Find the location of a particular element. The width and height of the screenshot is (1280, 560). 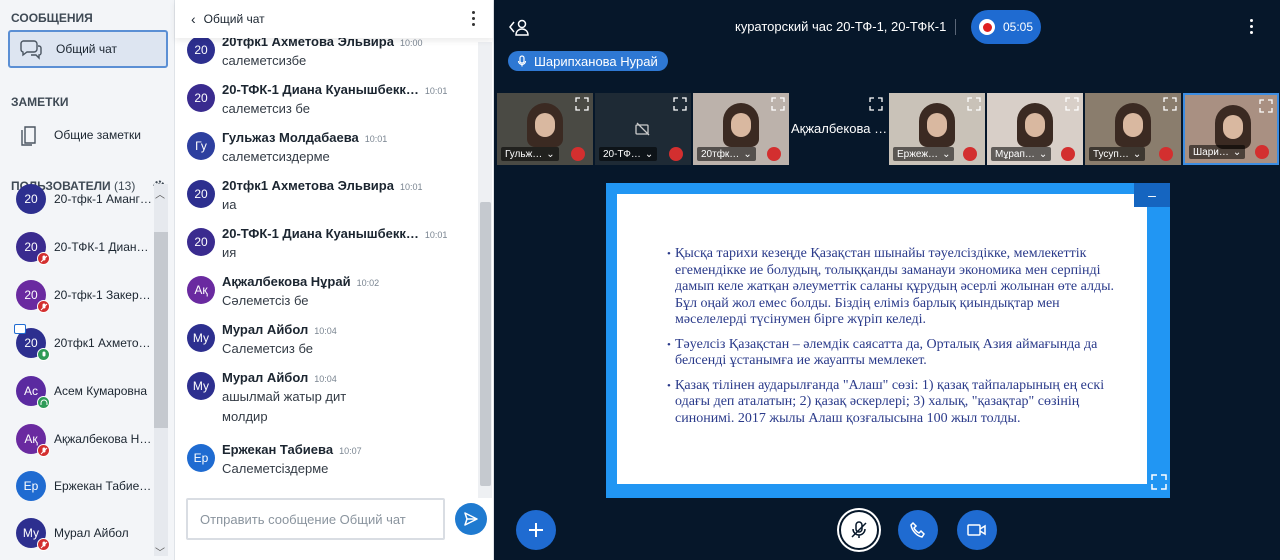

participant-name: Тусуп… ⌄ is located at coordinates (1117, 154).